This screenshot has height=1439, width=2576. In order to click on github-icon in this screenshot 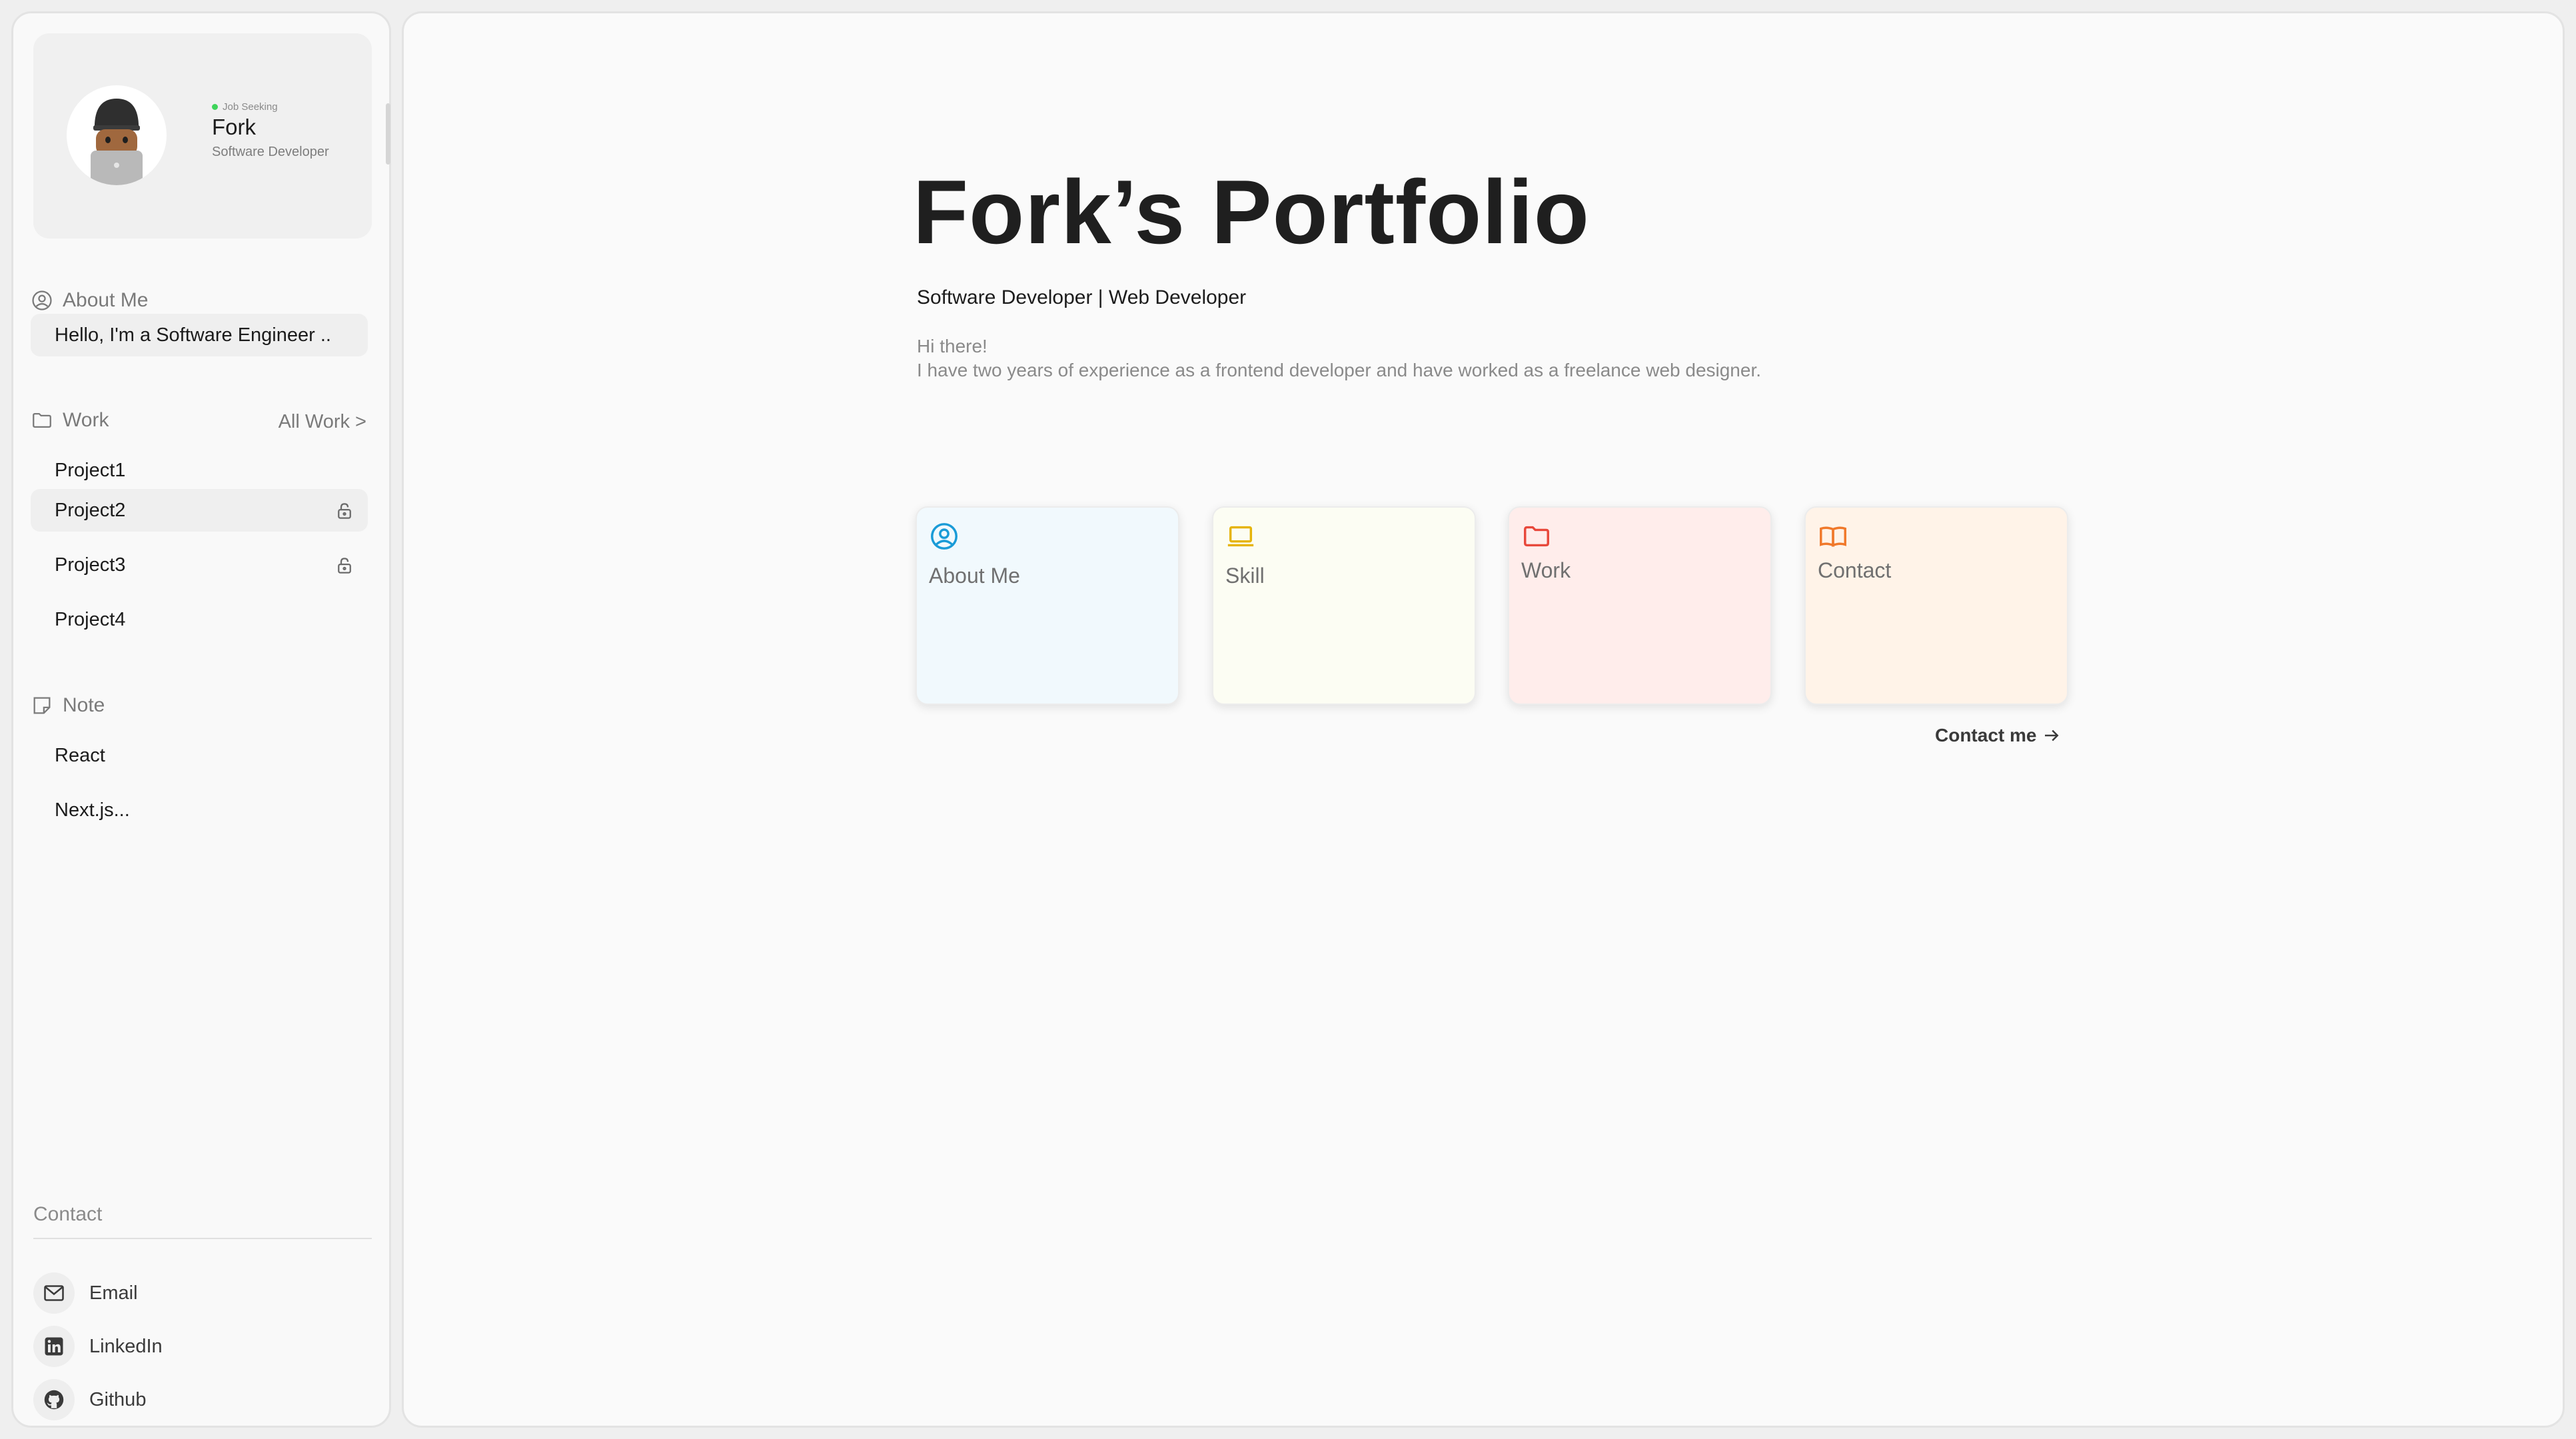, I will do `click(54, 1400)`.